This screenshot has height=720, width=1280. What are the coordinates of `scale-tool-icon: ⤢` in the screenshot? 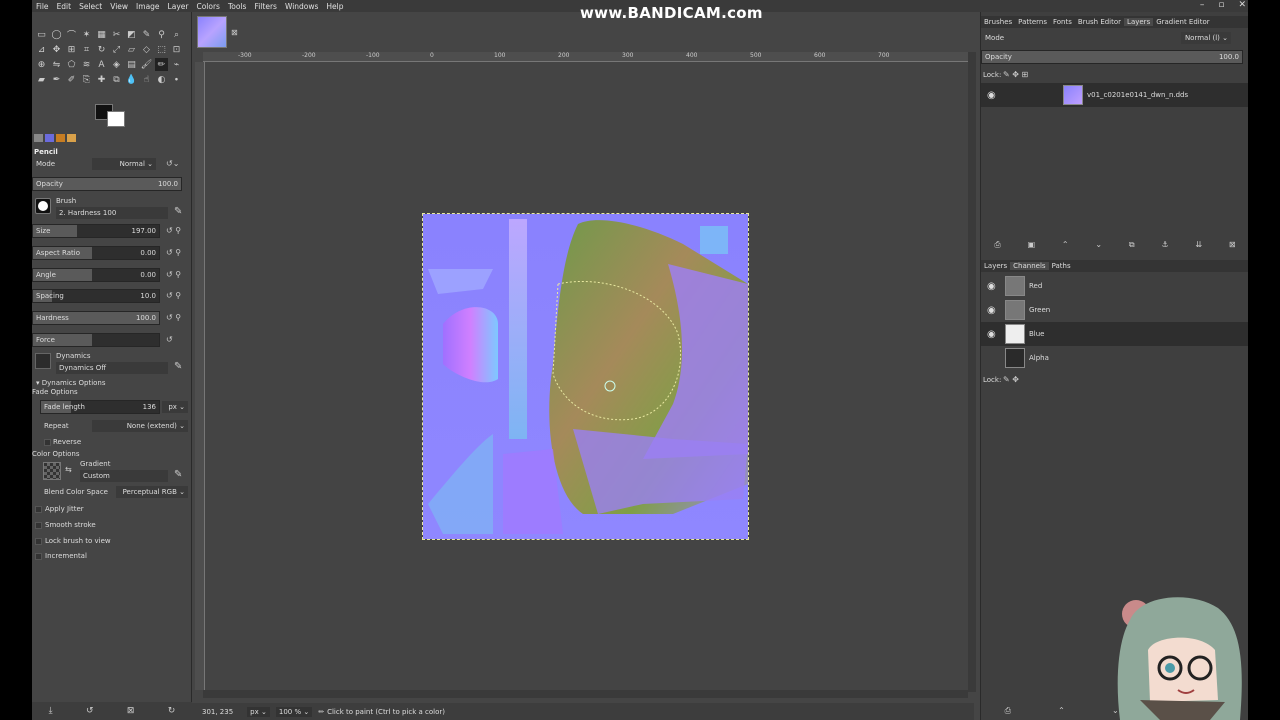 It's located at (116, 49).